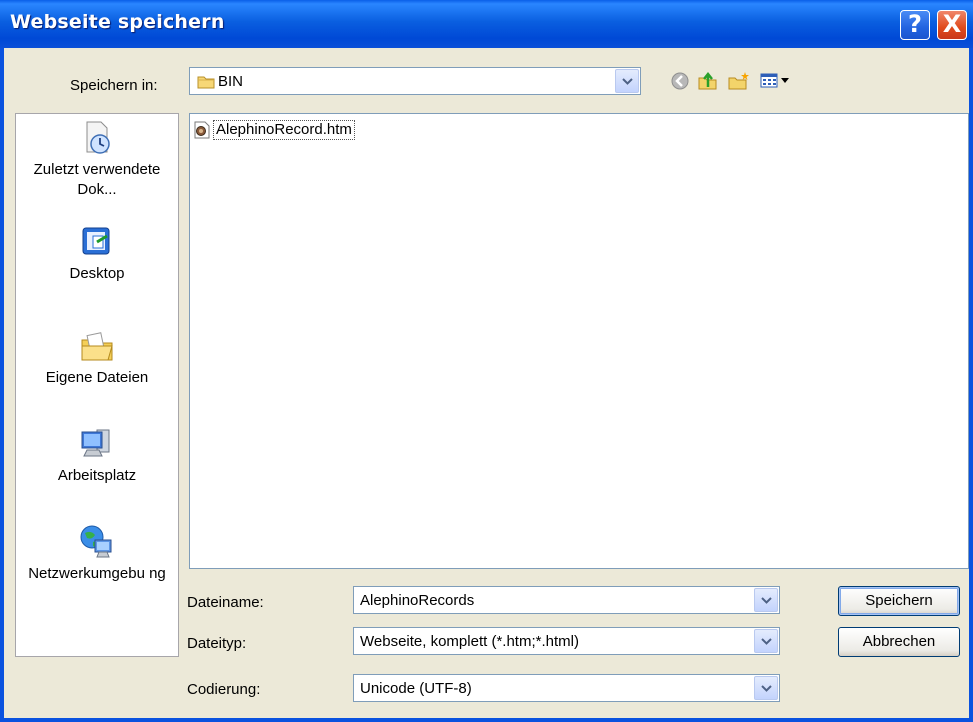 The height and width of the screenshot is (722, 973). What do you see at coordinates (224, 689) in the screenshot?
I see `encoding-label: Codierung:` at bounding box center [224, 689].